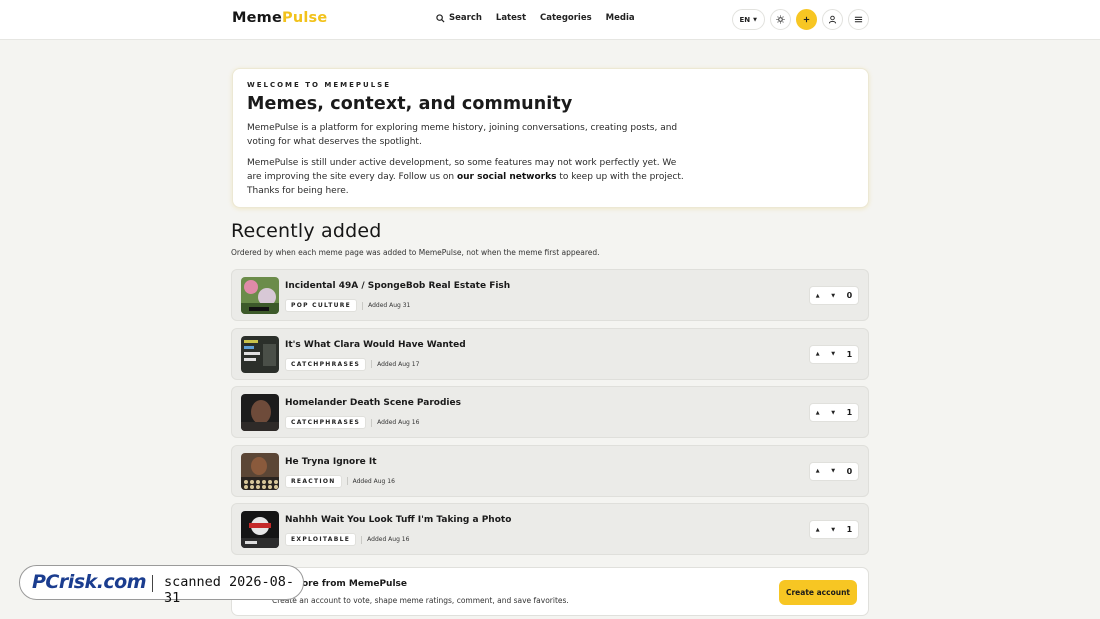 The width and height of the screenshot is (1100, 619). What do you see at coordinates (507, 177) in the screenshot?
I see `social-networks-link: our social networks` at bounding box center [507, 177].